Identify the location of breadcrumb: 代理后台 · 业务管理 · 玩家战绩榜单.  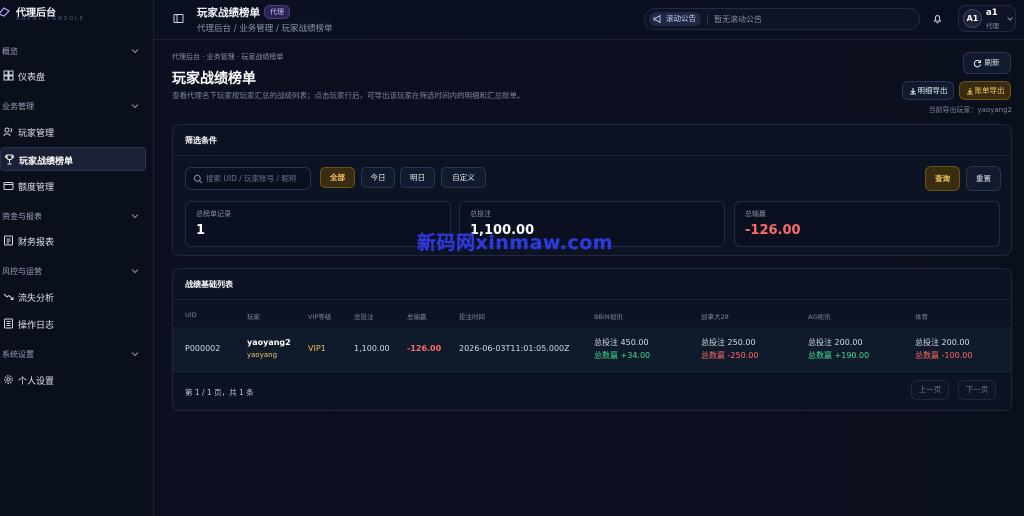
(228, 57).